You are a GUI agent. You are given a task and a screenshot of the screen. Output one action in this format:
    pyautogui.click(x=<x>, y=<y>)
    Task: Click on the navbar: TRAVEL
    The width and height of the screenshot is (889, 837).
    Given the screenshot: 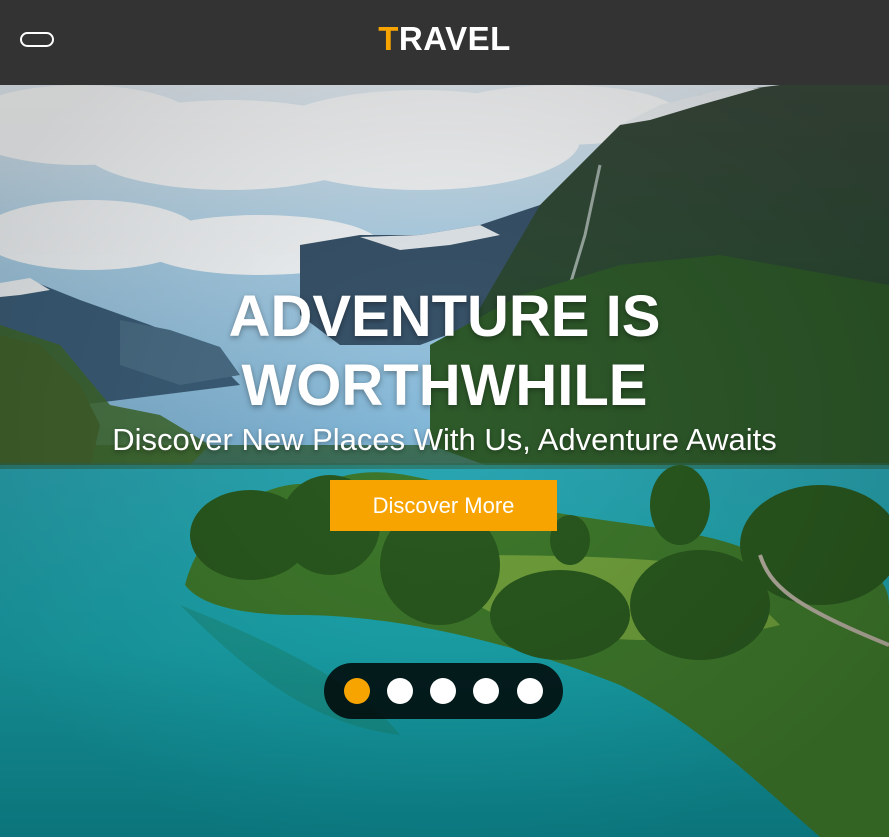 What is the action you would take?
    pyautogui.click(x=444, y=42)
    